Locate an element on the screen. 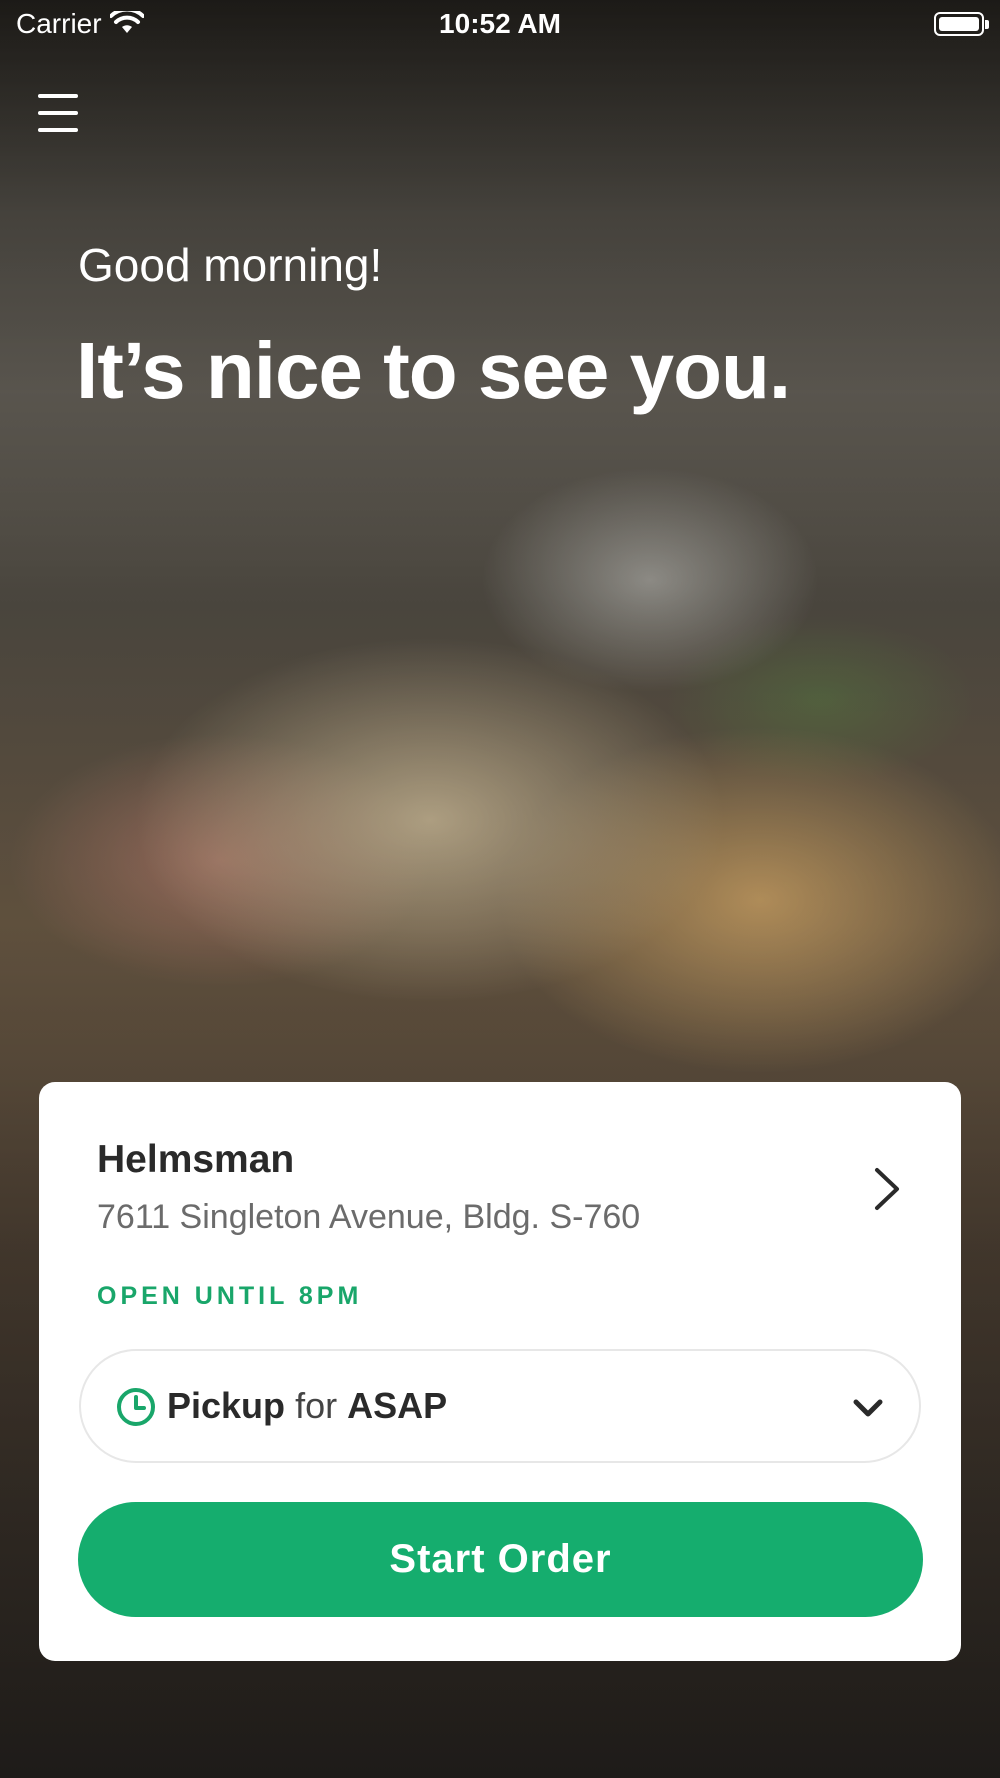 Image resolution: width=1000 pixels, height=1778 pixels. clock-icon is located at coordinates (136, 1407).